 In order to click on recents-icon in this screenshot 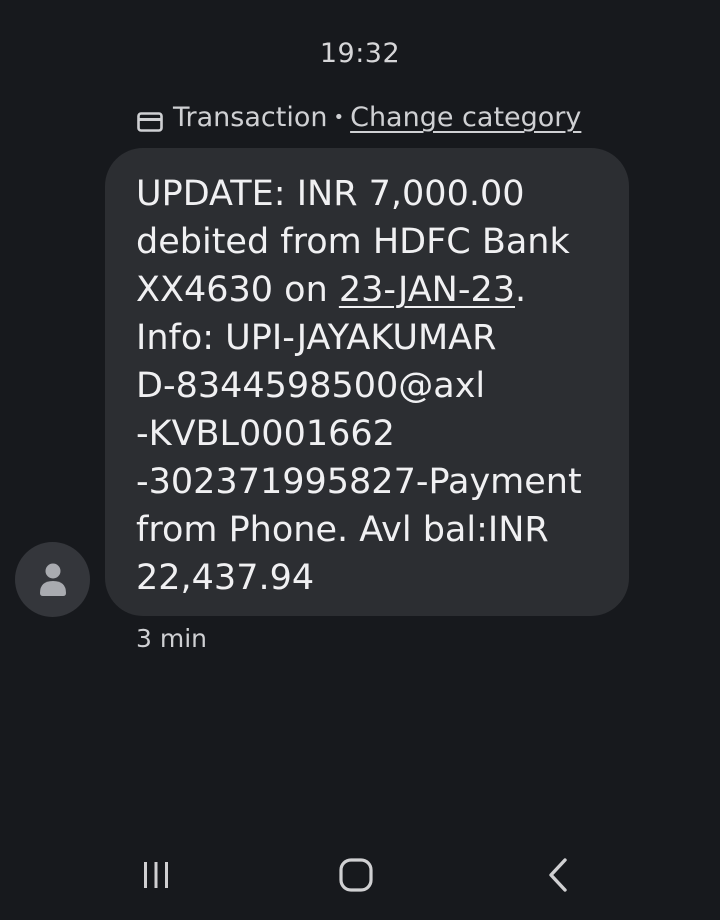, I will do `click(156, 875)`.